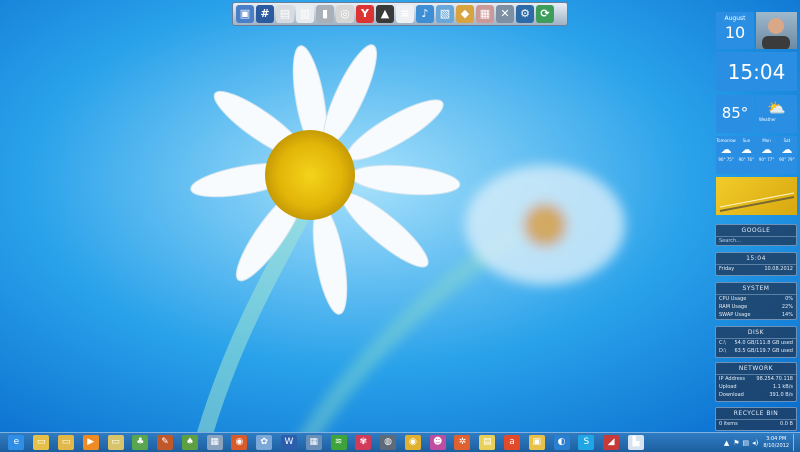 The height and width of the screenshot is (452, 800). Describe the element at coordinates (165, 442) in the screenshot. I see `brush-icon: ✎` at that location.